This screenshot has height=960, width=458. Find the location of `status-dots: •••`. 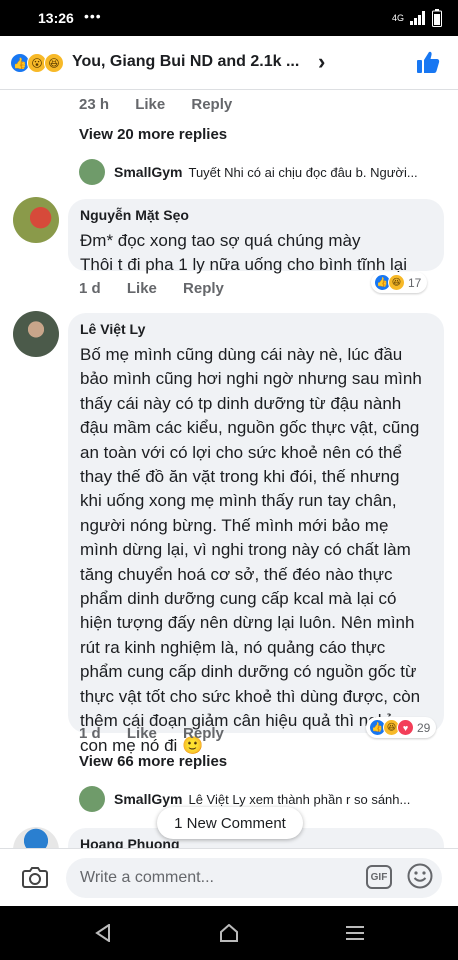

status-dots: ••• is located at coordinates (93, 16).